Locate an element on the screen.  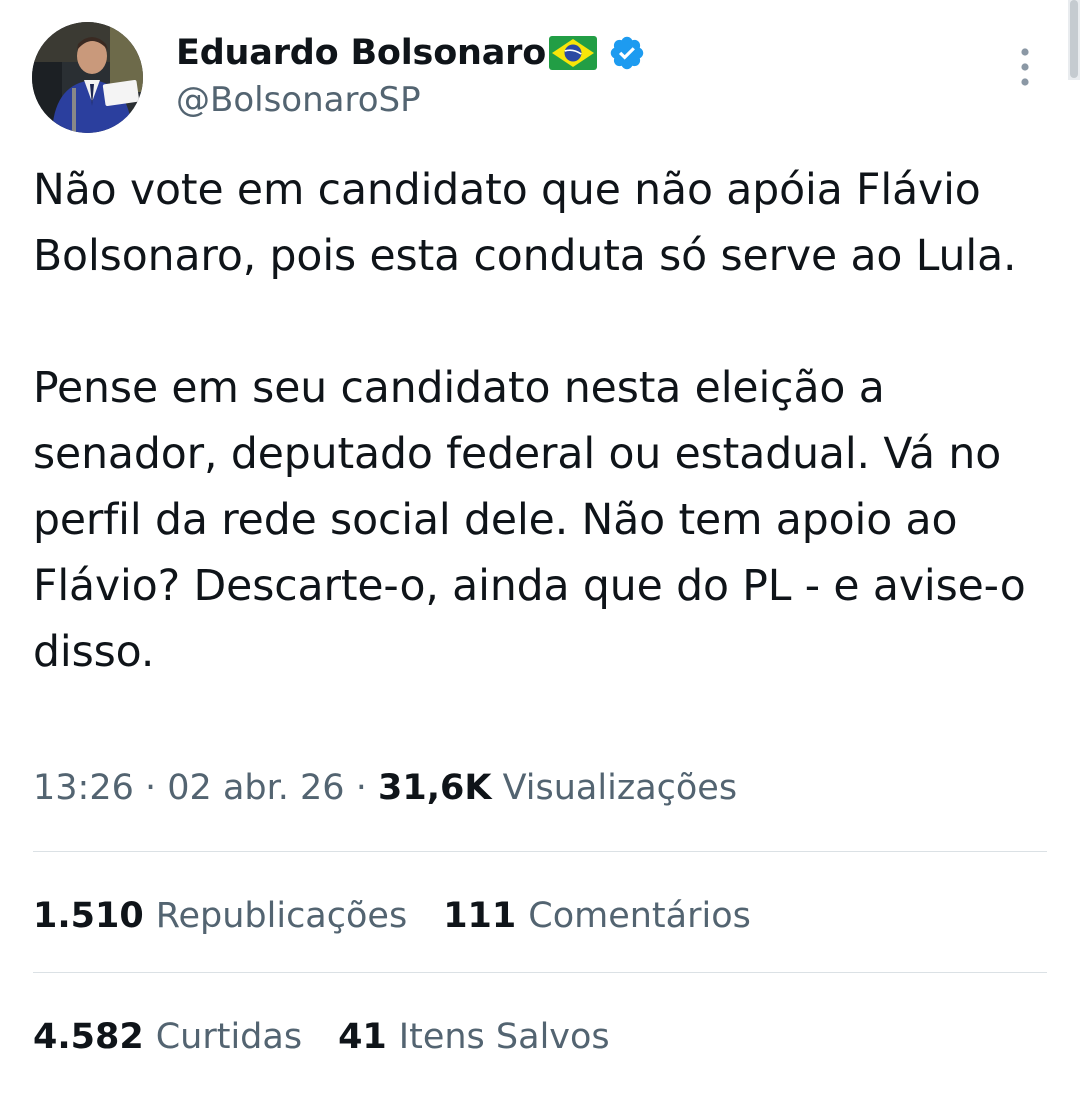
author-display-name: Eduardo Bolsonaro is located at coordinates (361, 53).